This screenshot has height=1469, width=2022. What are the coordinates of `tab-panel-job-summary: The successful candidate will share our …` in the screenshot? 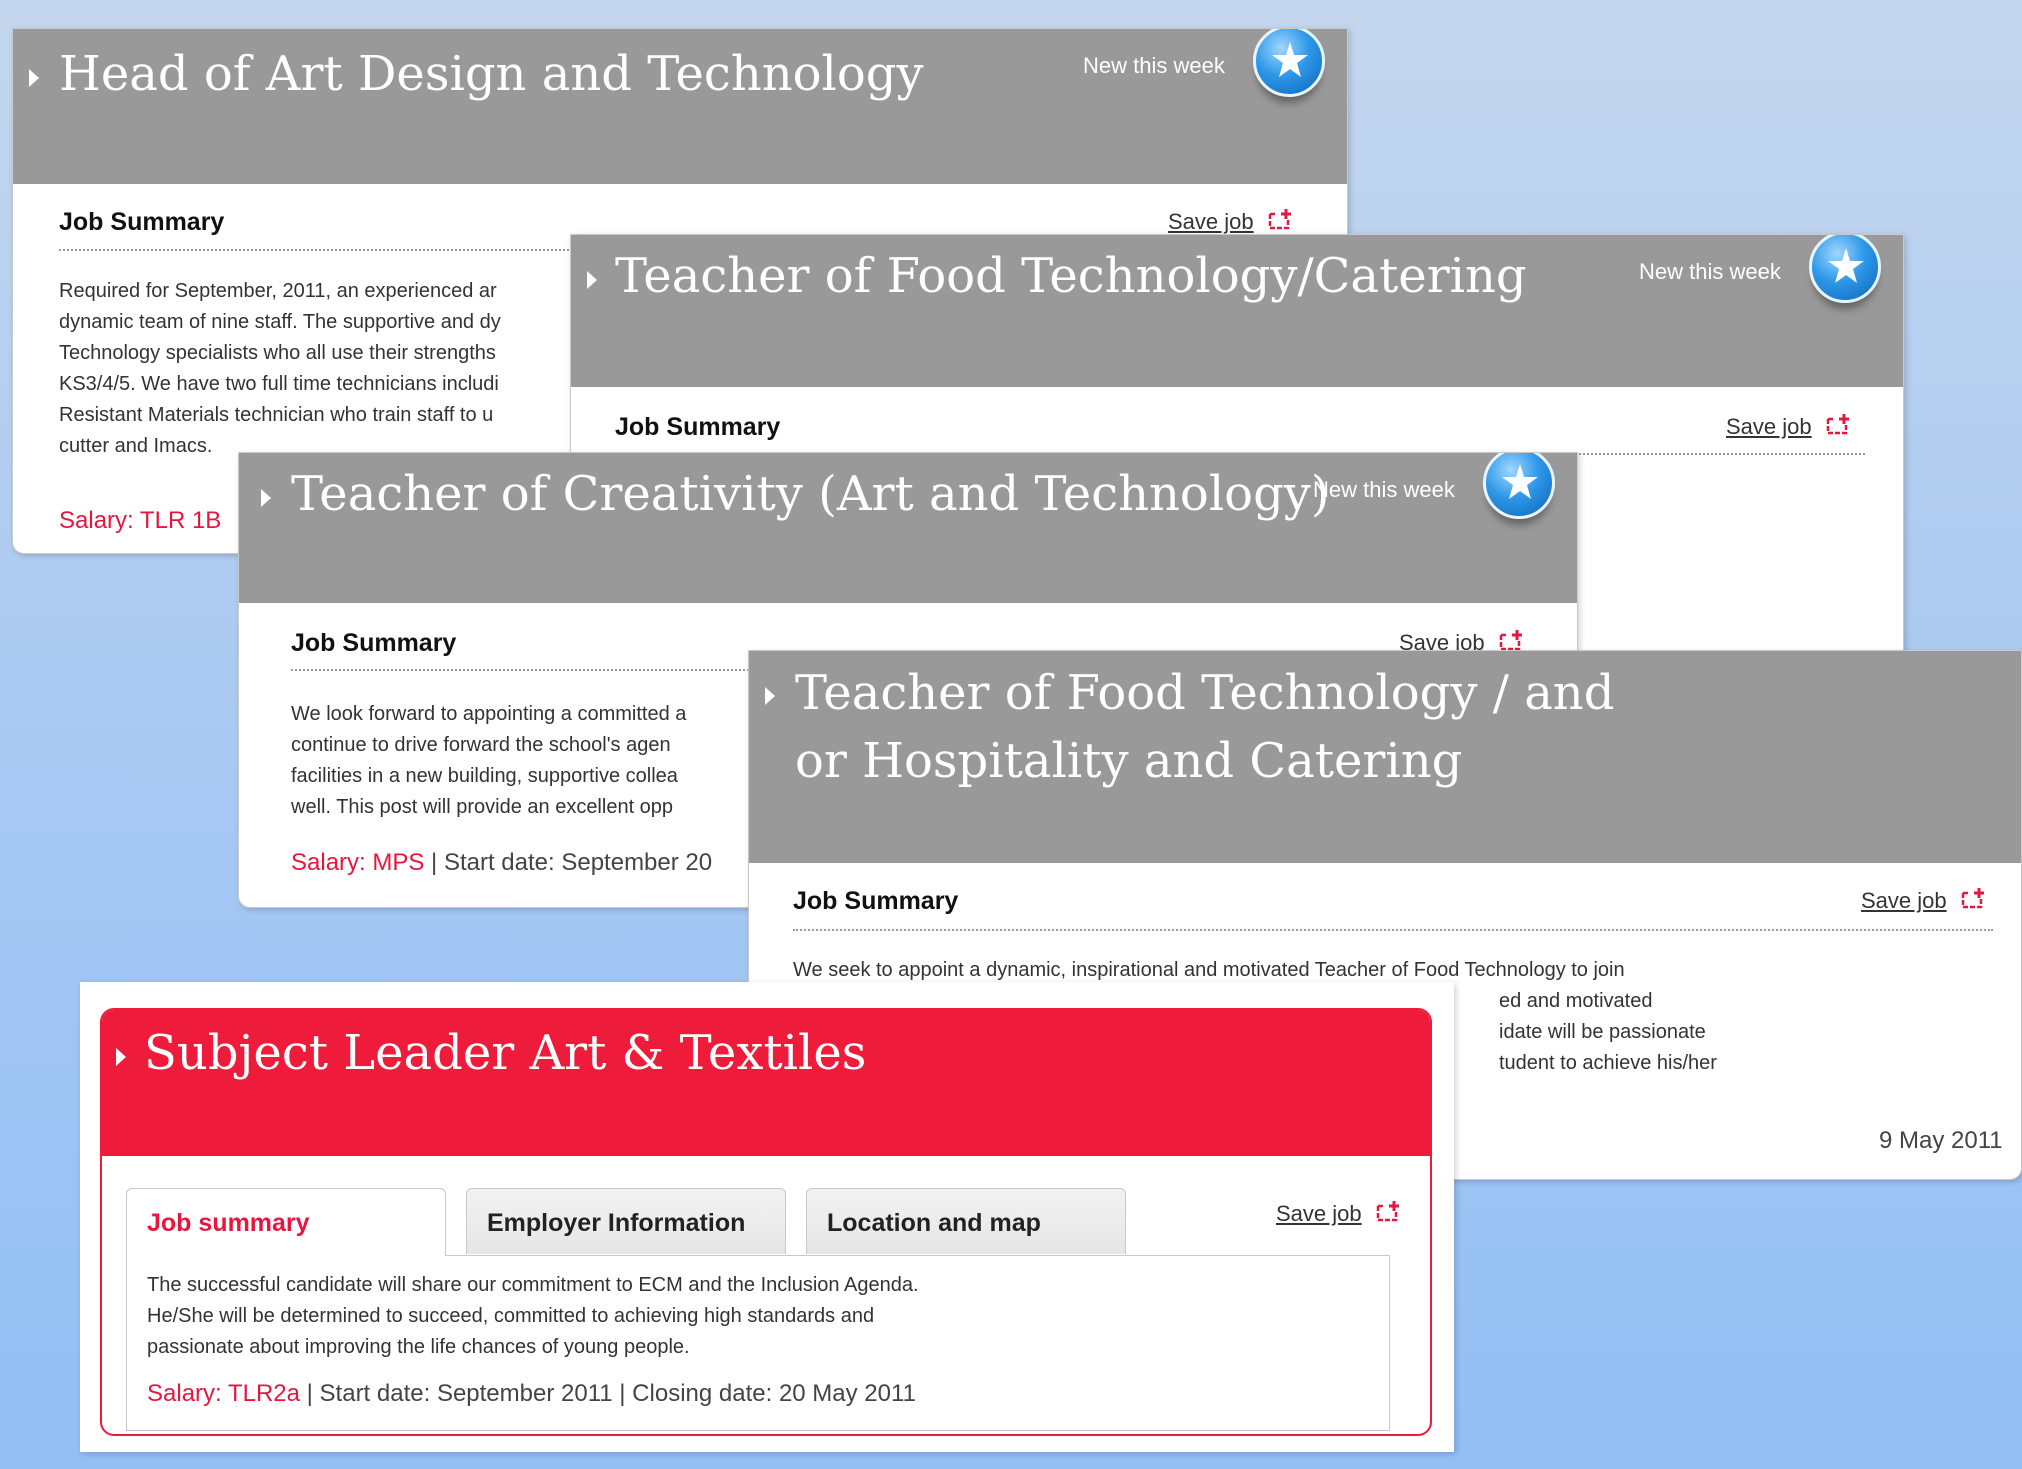 It's located at (758, 1343).